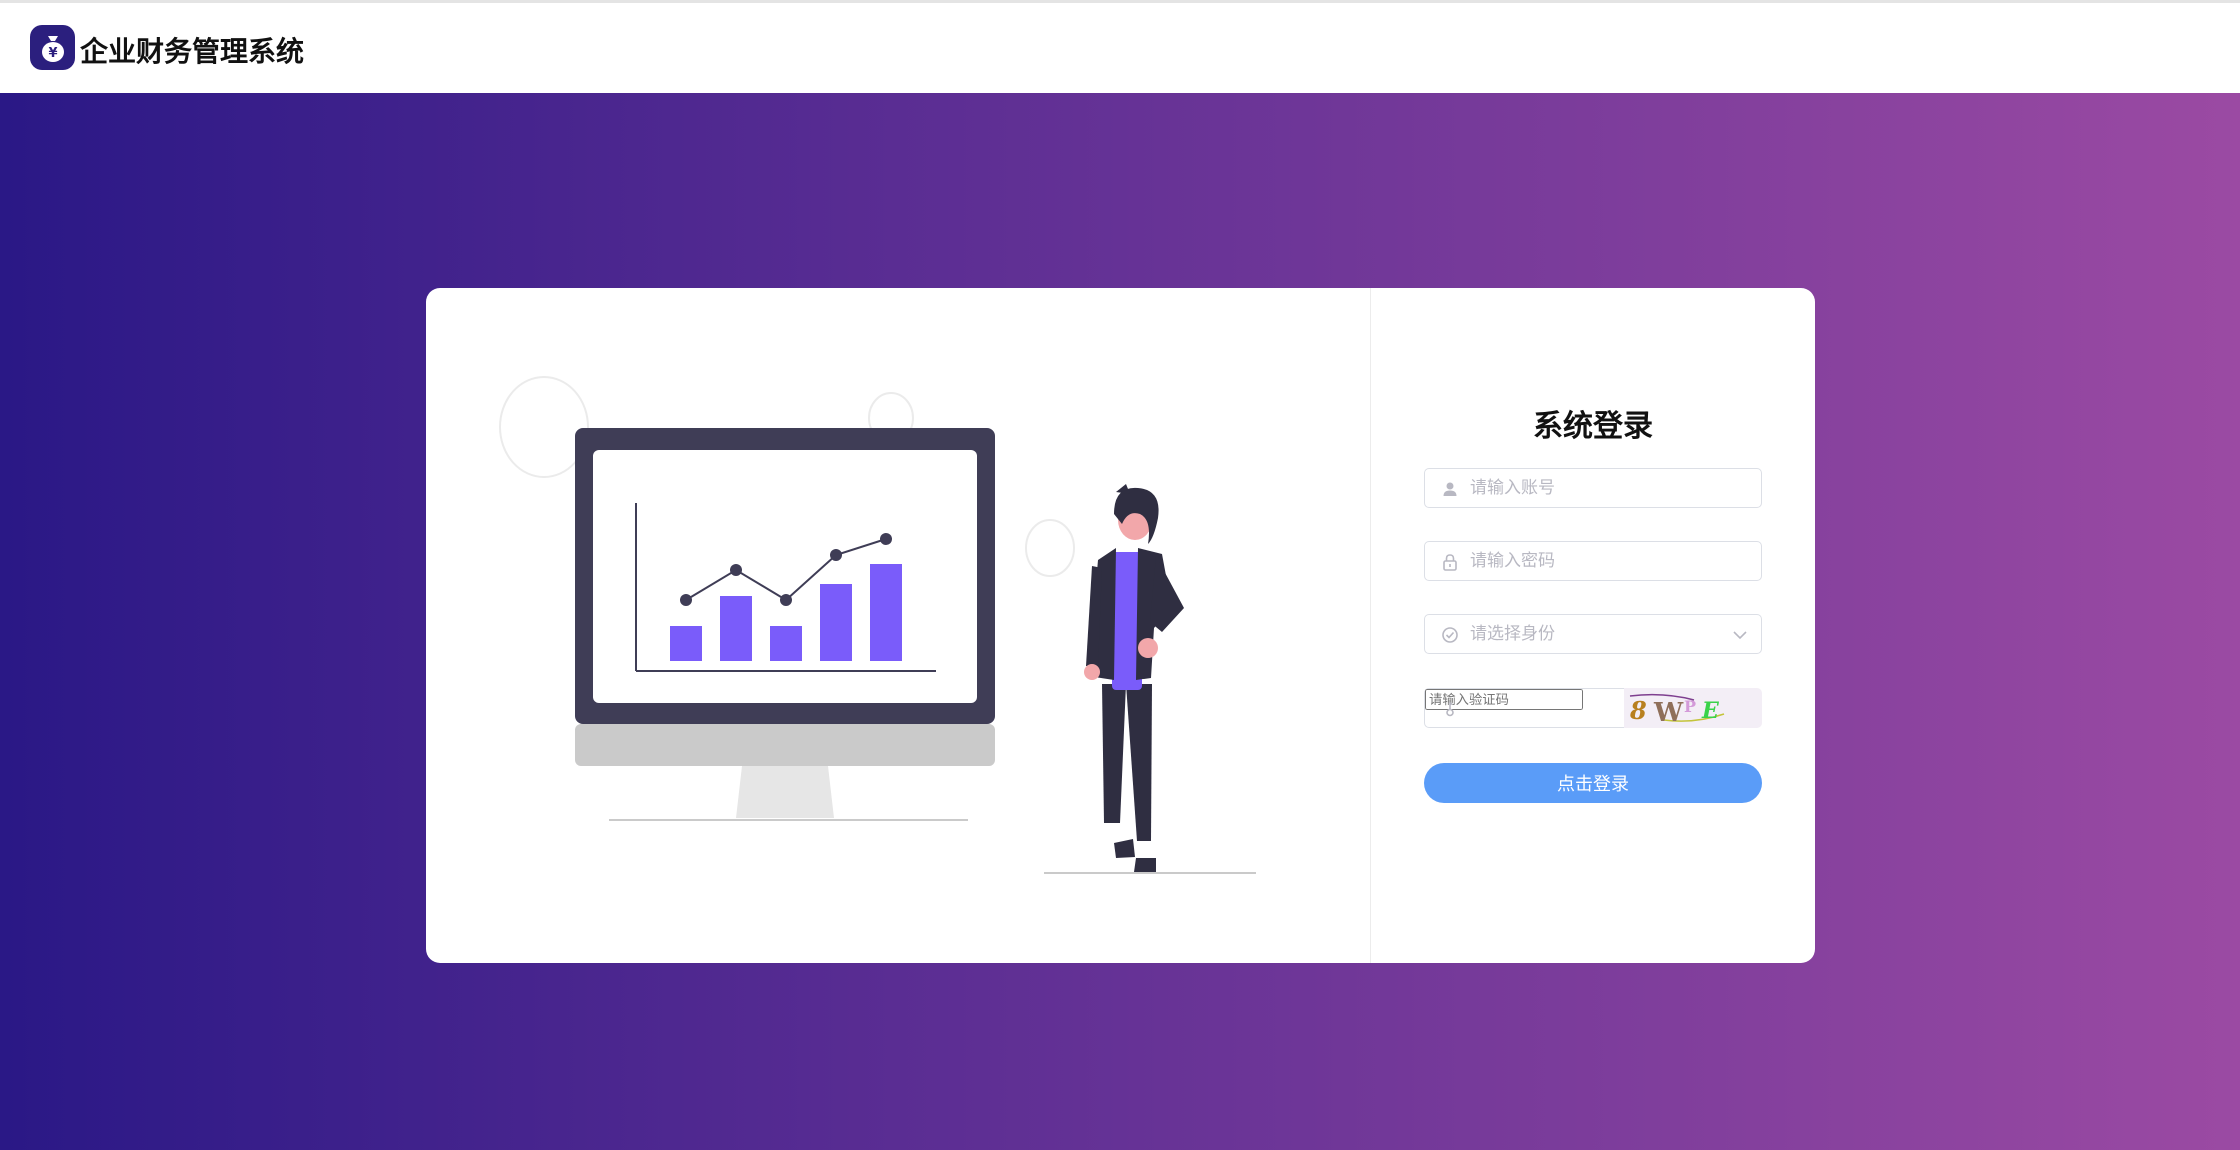  I want to click on analytics-illustration, so click(877, 625).